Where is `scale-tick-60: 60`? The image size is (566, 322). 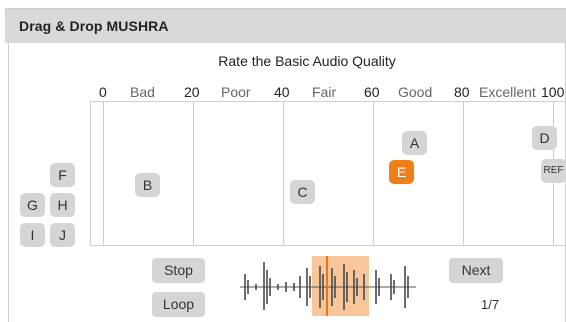
scale-tick-60: 60 is located at coordinates (372, 92).